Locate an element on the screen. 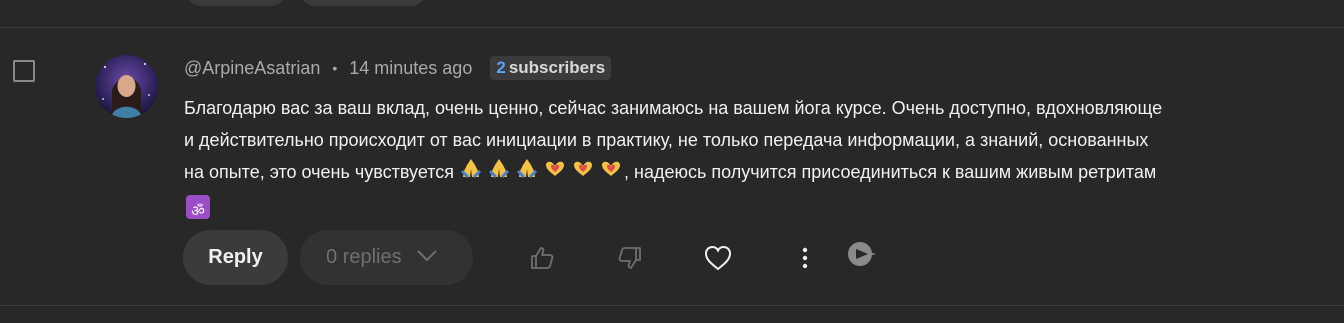  previous-reply-button is located at coordinates (236, 3).